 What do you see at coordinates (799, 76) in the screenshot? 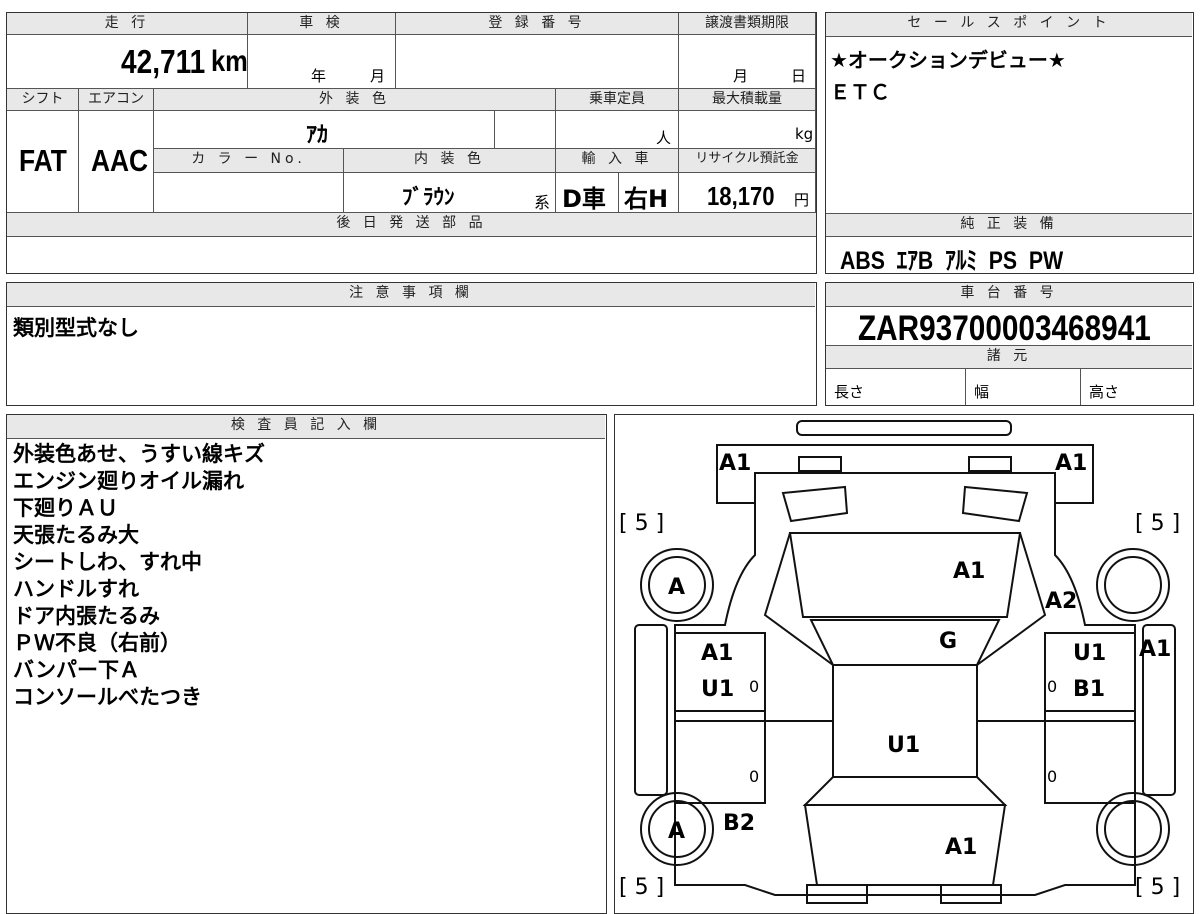
I see `transfer-day-label: 日` at bounding box center [799, 76].